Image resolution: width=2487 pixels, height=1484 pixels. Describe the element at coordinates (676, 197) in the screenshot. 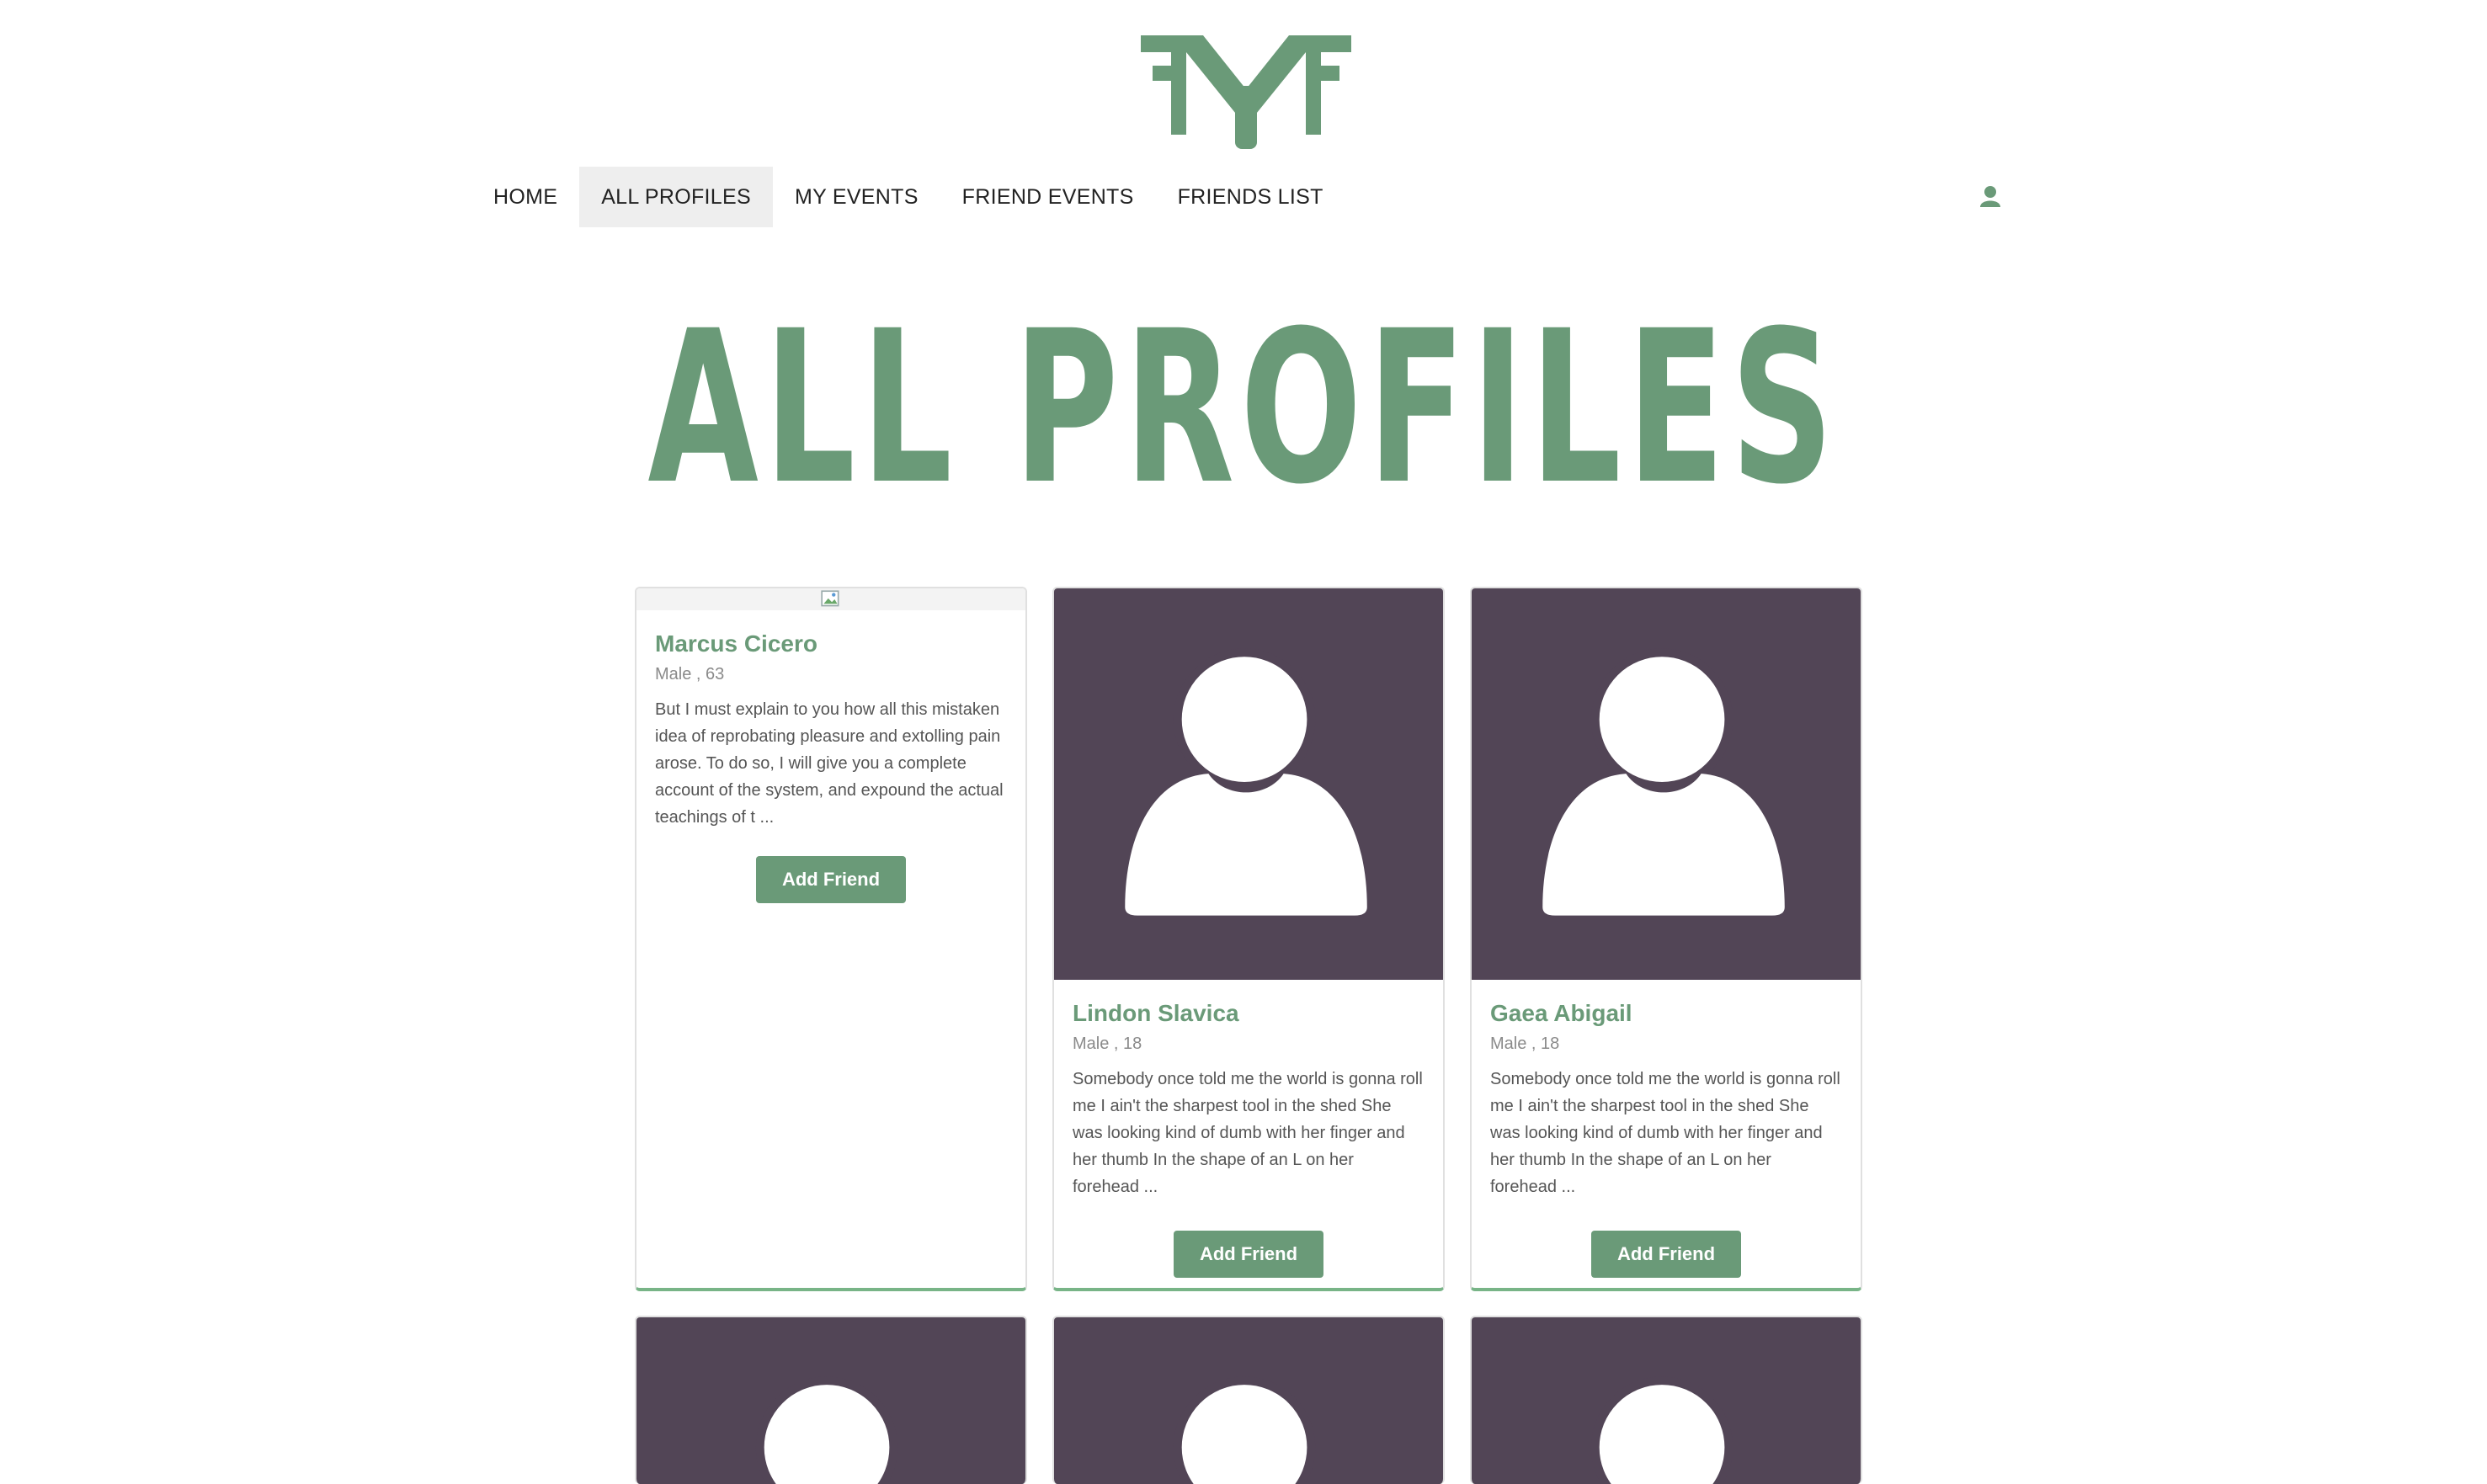

I see `nav-all-profiles: ALL PROFILES` at that location.